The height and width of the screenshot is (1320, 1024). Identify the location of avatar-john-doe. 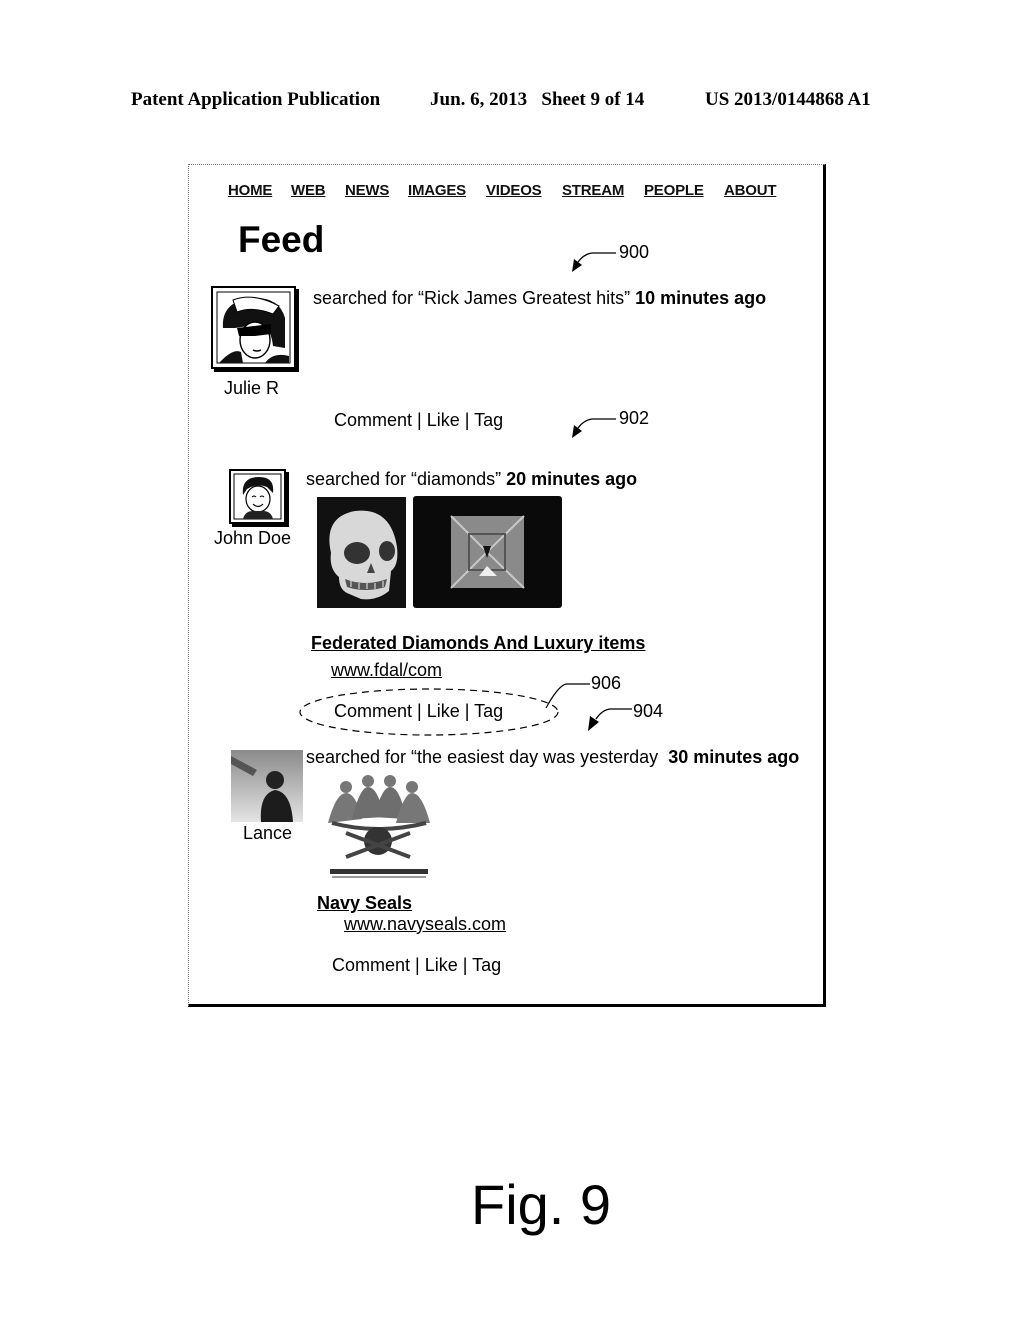
(257, 496).